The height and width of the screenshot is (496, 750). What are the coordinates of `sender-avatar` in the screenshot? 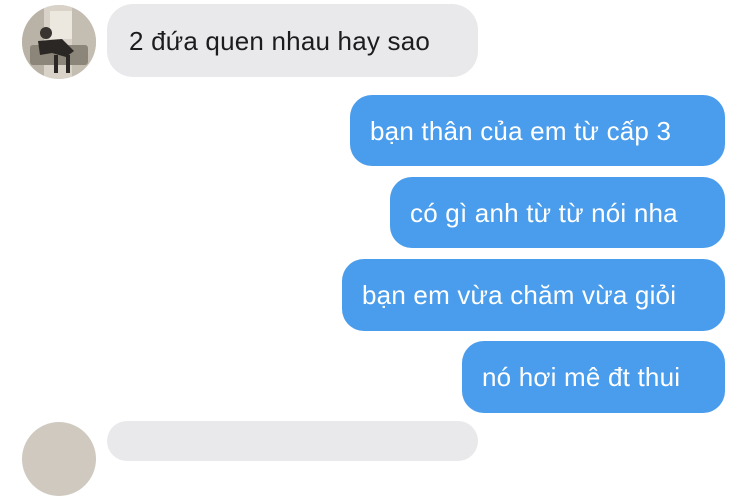 It's located at (59, 42).